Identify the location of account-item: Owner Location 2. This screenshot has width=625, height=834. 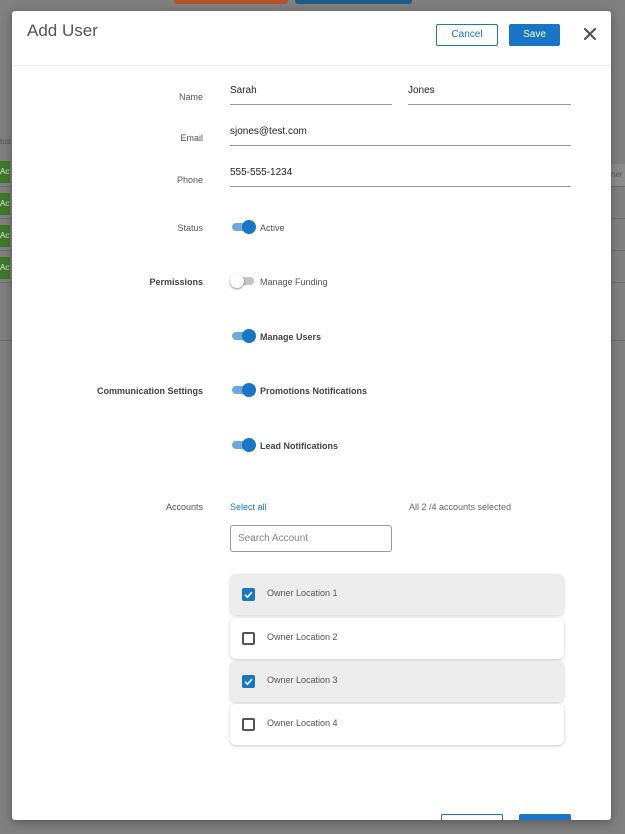
(397, 638).